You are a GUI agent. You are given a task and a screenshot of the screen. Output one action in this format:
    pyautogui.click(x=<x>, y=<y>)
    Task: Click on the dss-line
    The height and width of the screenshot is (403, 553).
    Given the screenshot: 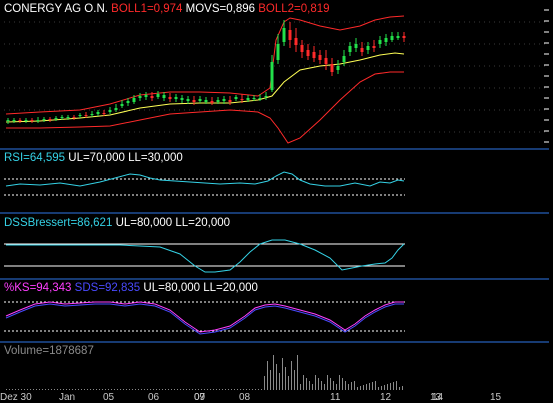 What is the action you would take?
    pyautogui.click(x=205, y=256)
    